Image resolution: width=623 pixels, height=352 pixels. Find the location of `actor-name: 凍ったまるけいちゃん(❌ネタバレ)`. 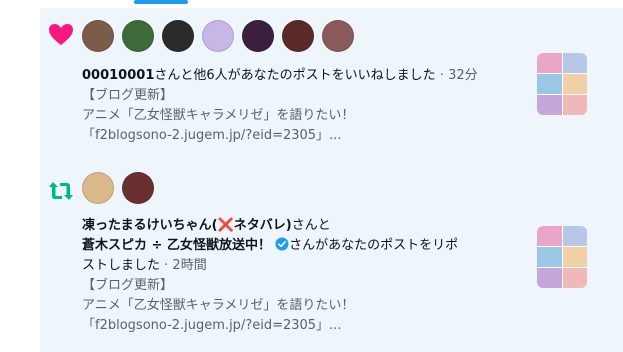

actor-name: 凍ったまるけいちゃん(❌ネタバレ) is located at coordinates (187, 225).